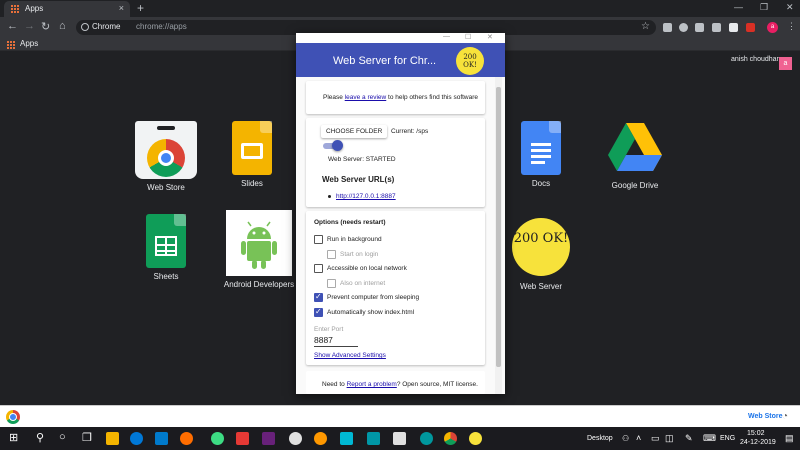 This screenshot has height=450, width=800. I want to click on tab-apps: Apps ×, so click(67, 9).